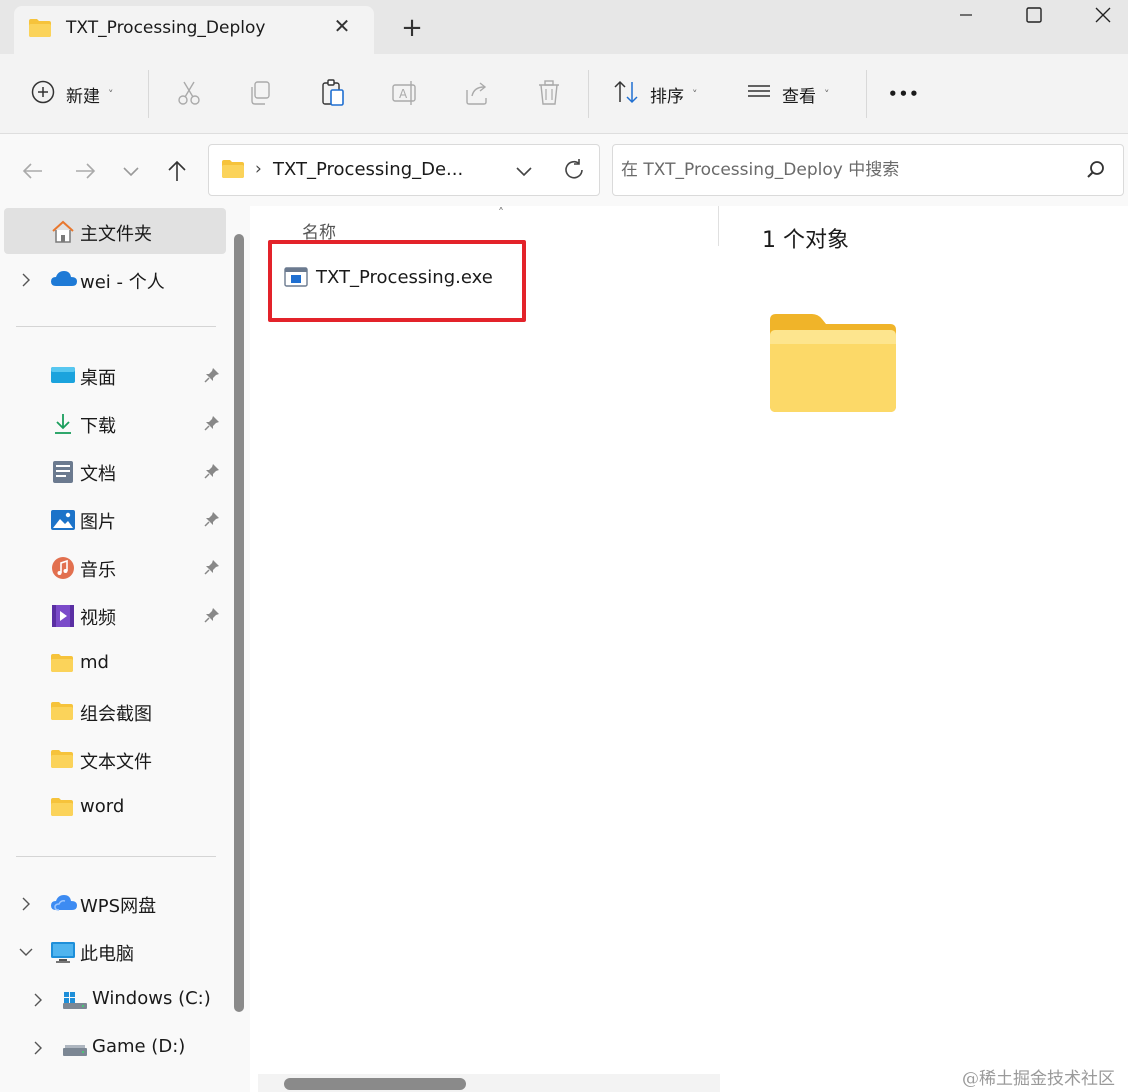 This screenshot has width=1128, height=1092. What do you see at coordinates (33, 175) in the screenshot?
I see `arrow-left-icon` at bounding box center [33, 175].